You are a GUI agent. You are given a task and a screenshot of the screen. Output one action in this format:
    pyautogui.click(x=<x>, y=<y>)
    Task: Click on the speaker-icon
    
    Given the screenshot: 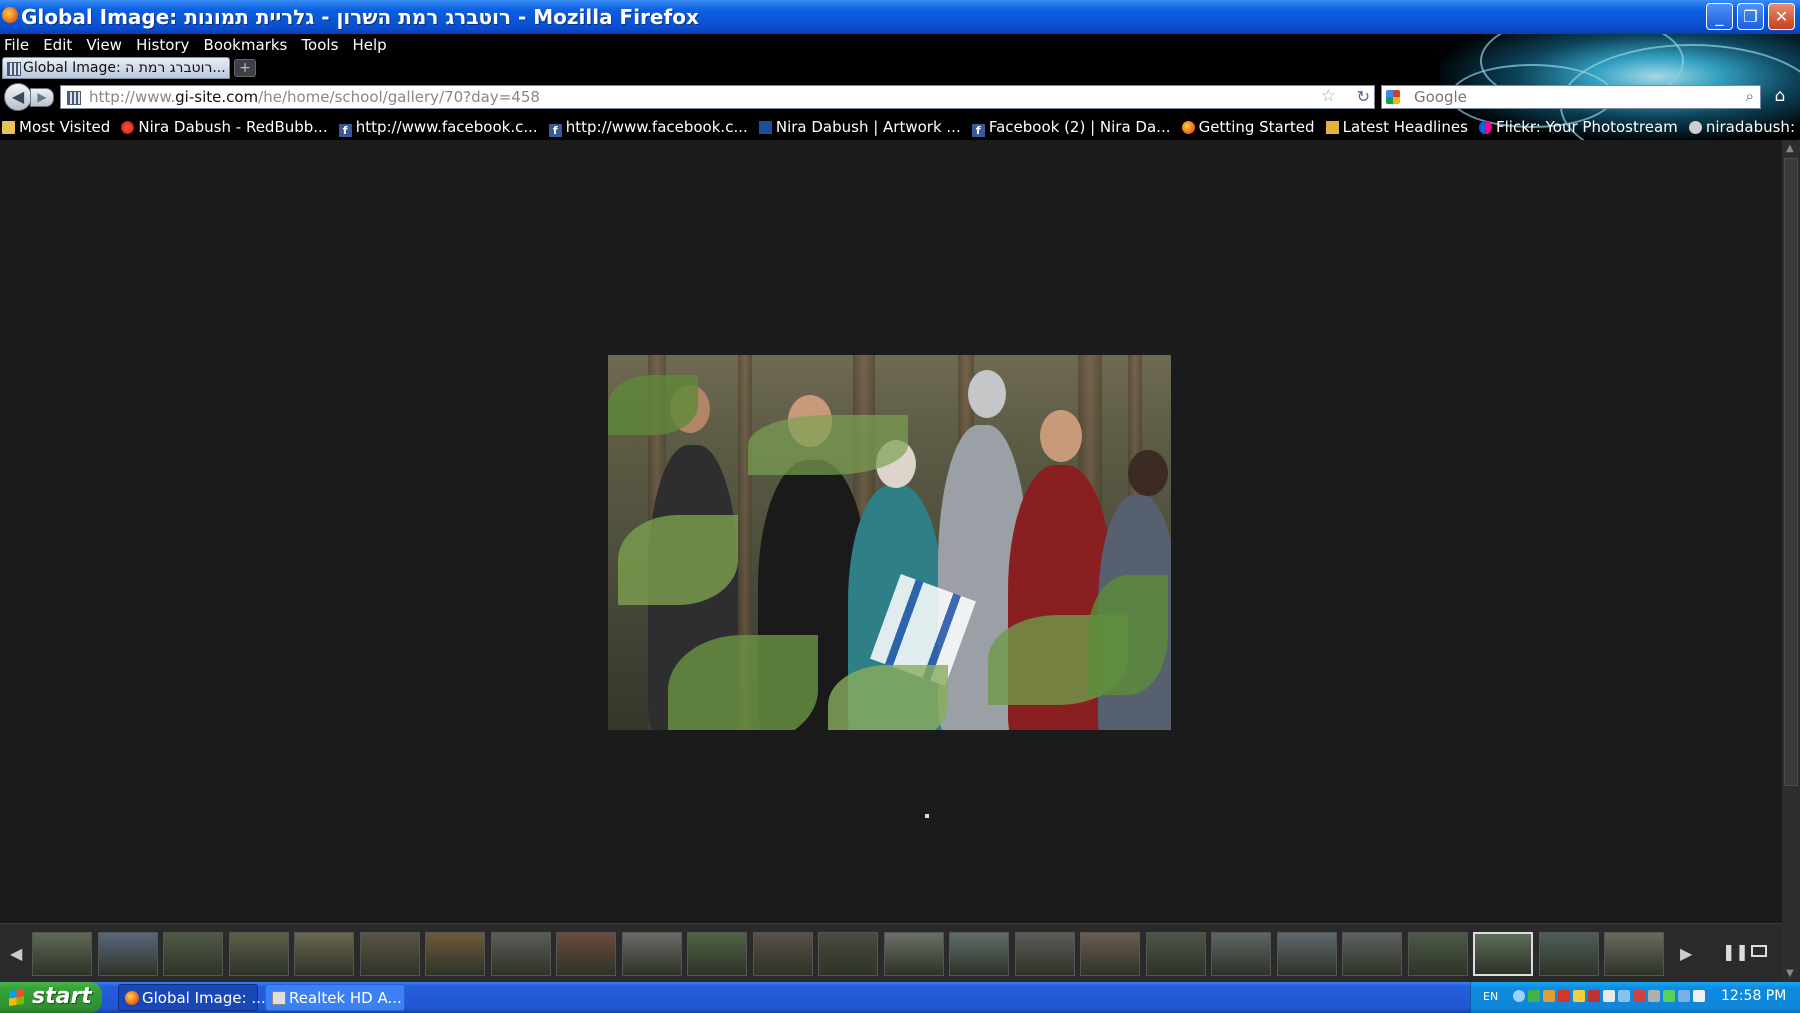 What is the action you would take?
    pyautogui.click(x=279, y=998)
    